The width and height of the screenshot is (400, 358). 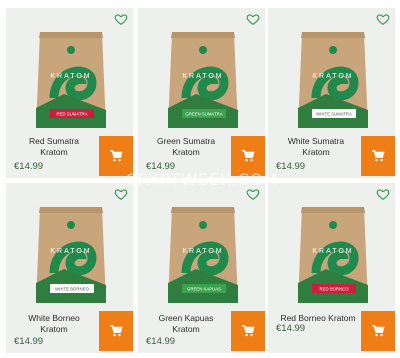 I want to click on product-image: KRATOM WHITE SUMATRA, so click(x=333, y=80).